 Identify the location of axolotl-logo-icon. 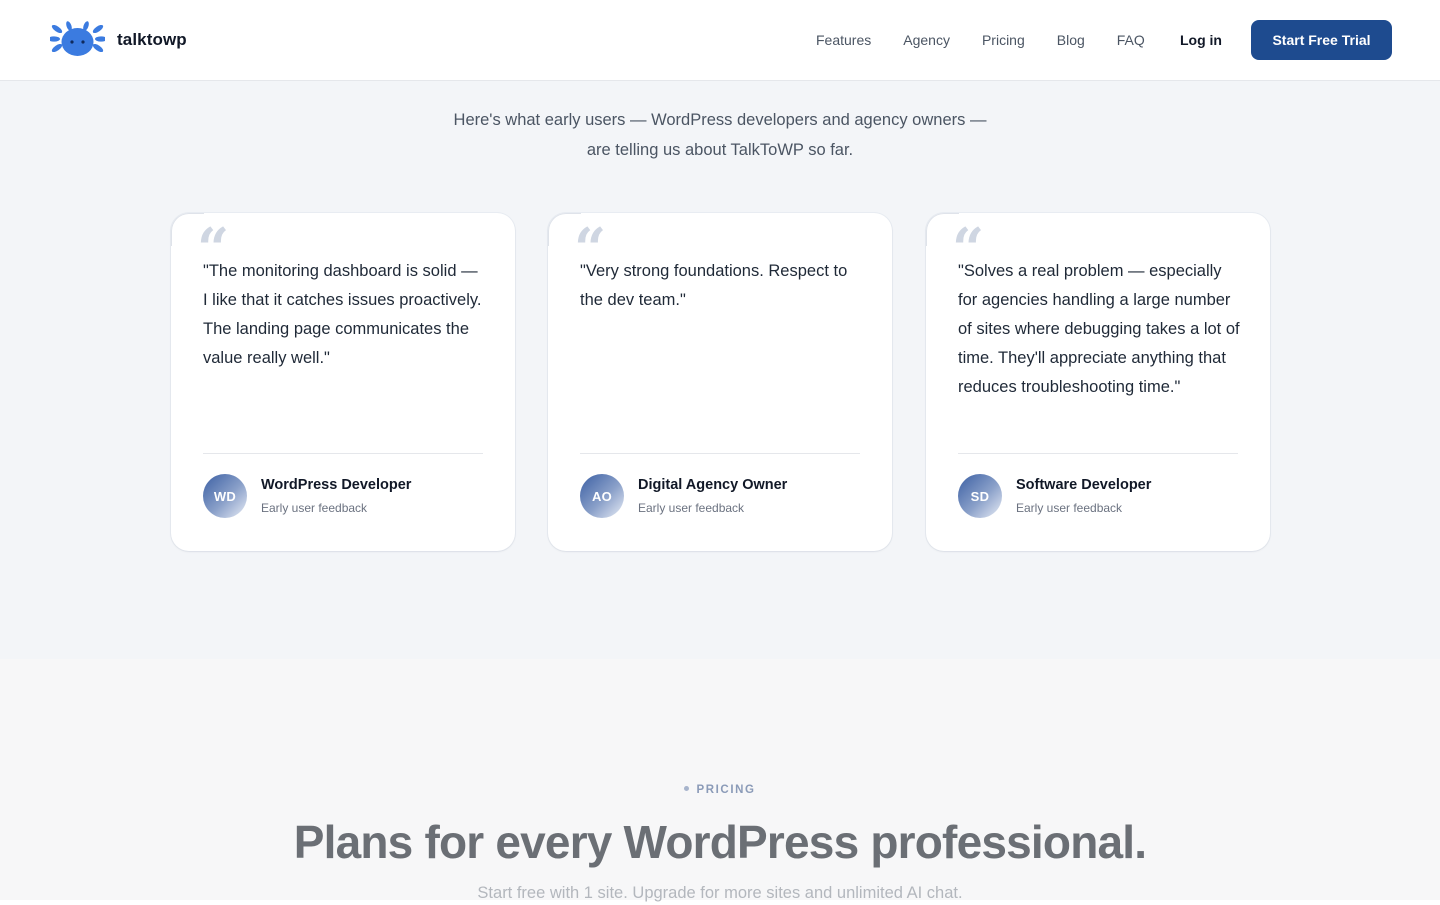
(77, 38).